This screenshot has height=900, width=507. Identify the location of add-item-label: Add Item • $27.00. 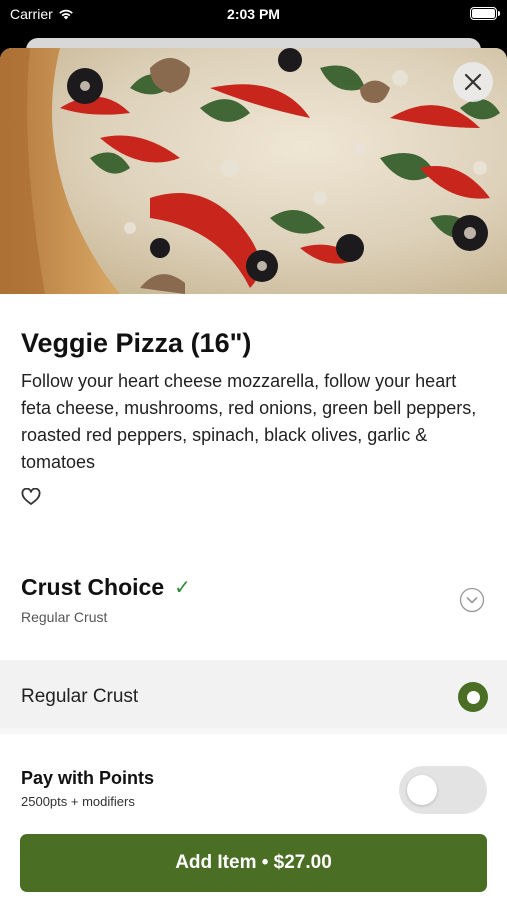
(253, 862).